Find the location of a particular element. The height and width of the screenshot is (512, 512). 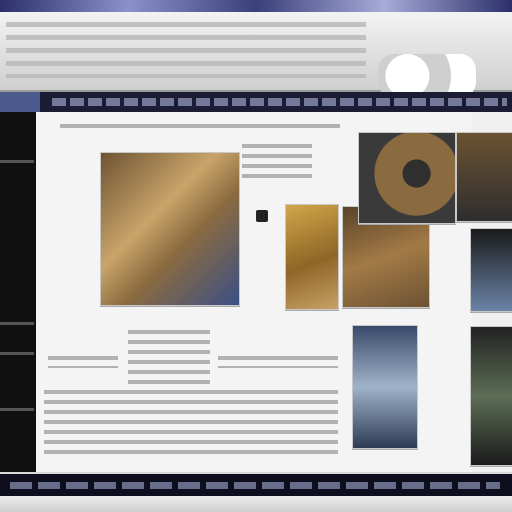

nav-items is located at coordinates (279, 102).